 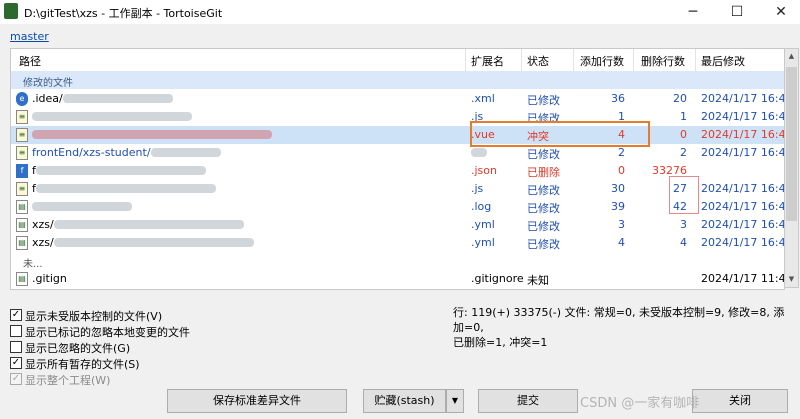 What do you see at coordinates (397, 135) in the screenshot?
I see `file-row-conflict: ≡ .vue 冲突 4 0 2024/1/17 16:47` at bounding box center [397, 135].